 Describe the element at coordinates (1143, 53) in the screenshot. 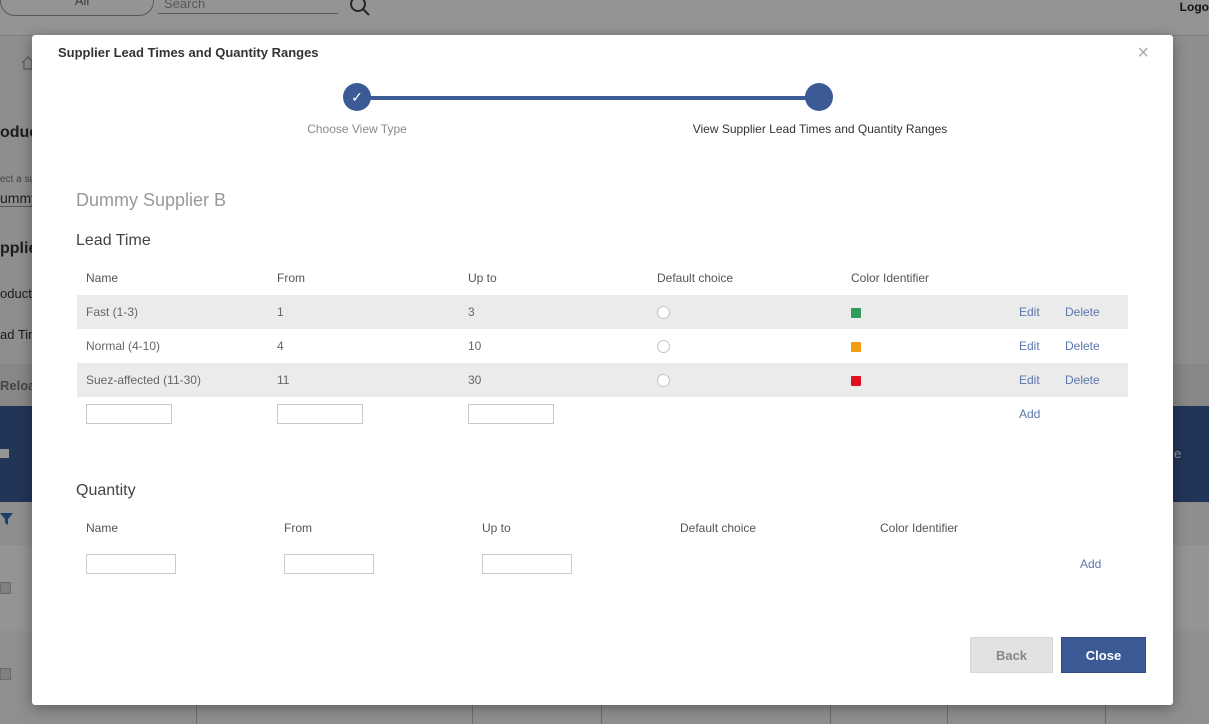

I see `close-icon: ×` at that location.